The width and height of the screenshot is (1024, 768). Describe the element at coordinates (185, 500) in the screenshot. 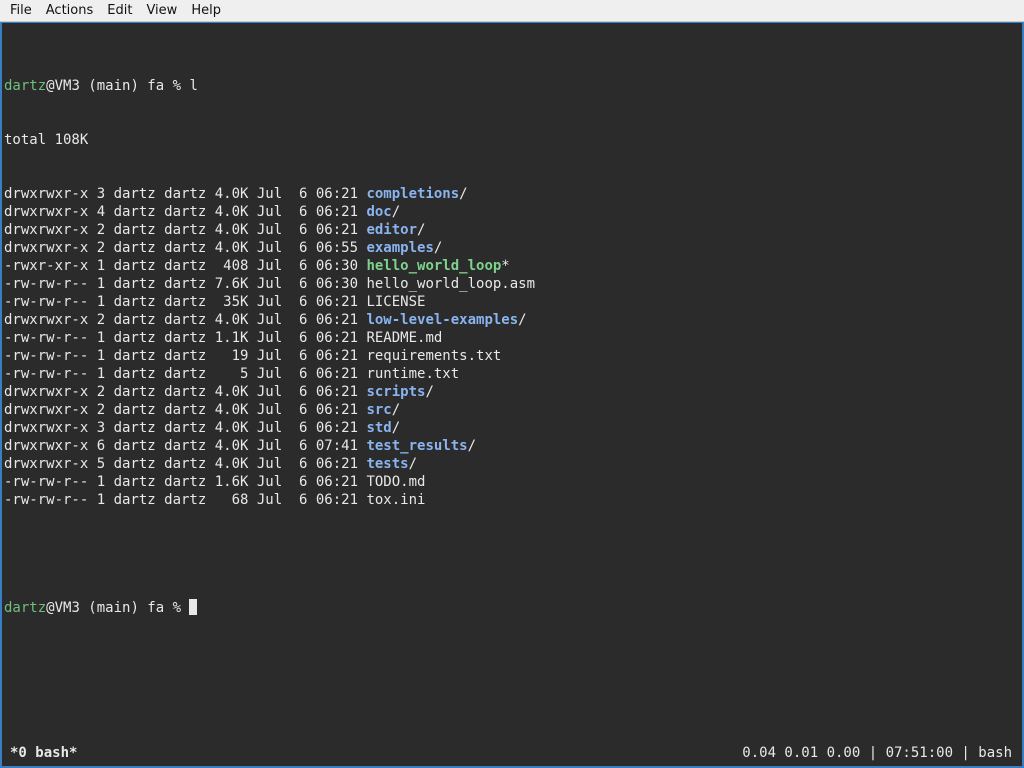

I see `file-meta: -rw-rw-r-- 1 dartz dartz 68 Jul 6 06:21` at that location.